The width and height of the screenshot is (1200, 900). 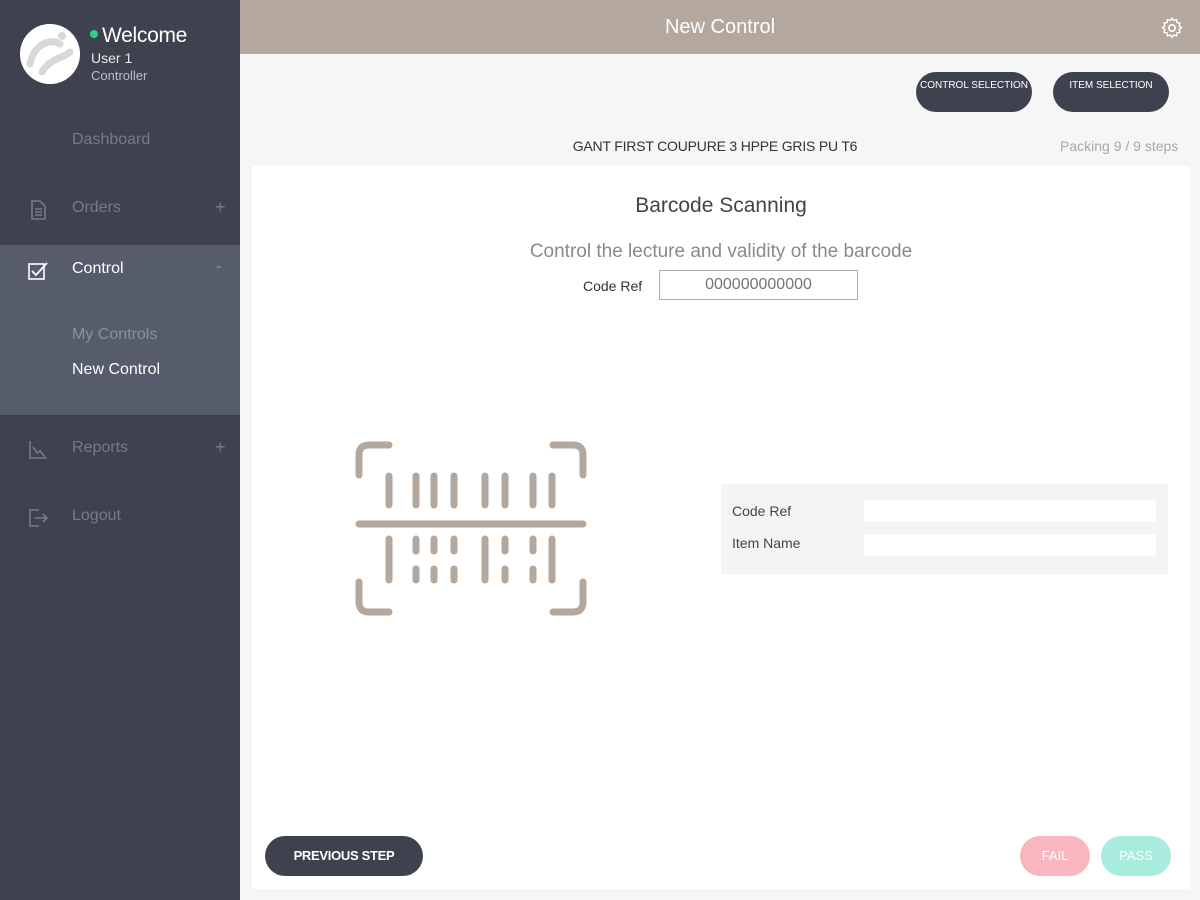 I want to click on section-title: Barcode Scanning, so click(x=721, y=205).